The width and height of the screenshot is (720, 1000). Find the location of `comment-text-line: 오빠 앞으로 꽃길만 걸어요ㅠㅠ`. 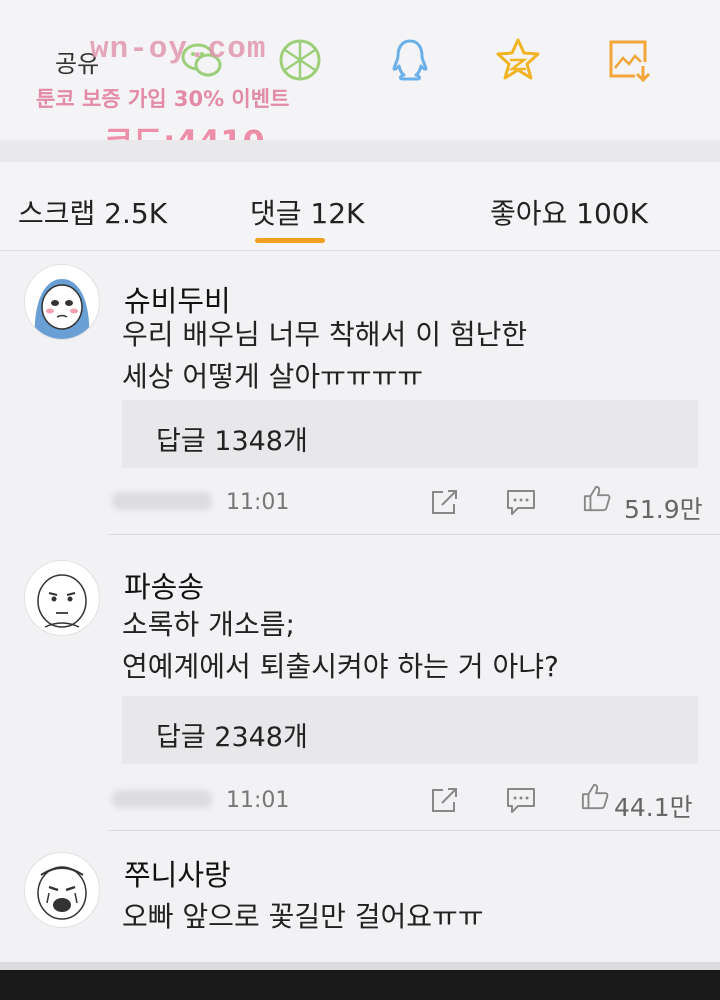

comment-text-line: 오빠 앞으로 꽃길만 걸어요ㅠㅠ is located at coordinates (303, 916).